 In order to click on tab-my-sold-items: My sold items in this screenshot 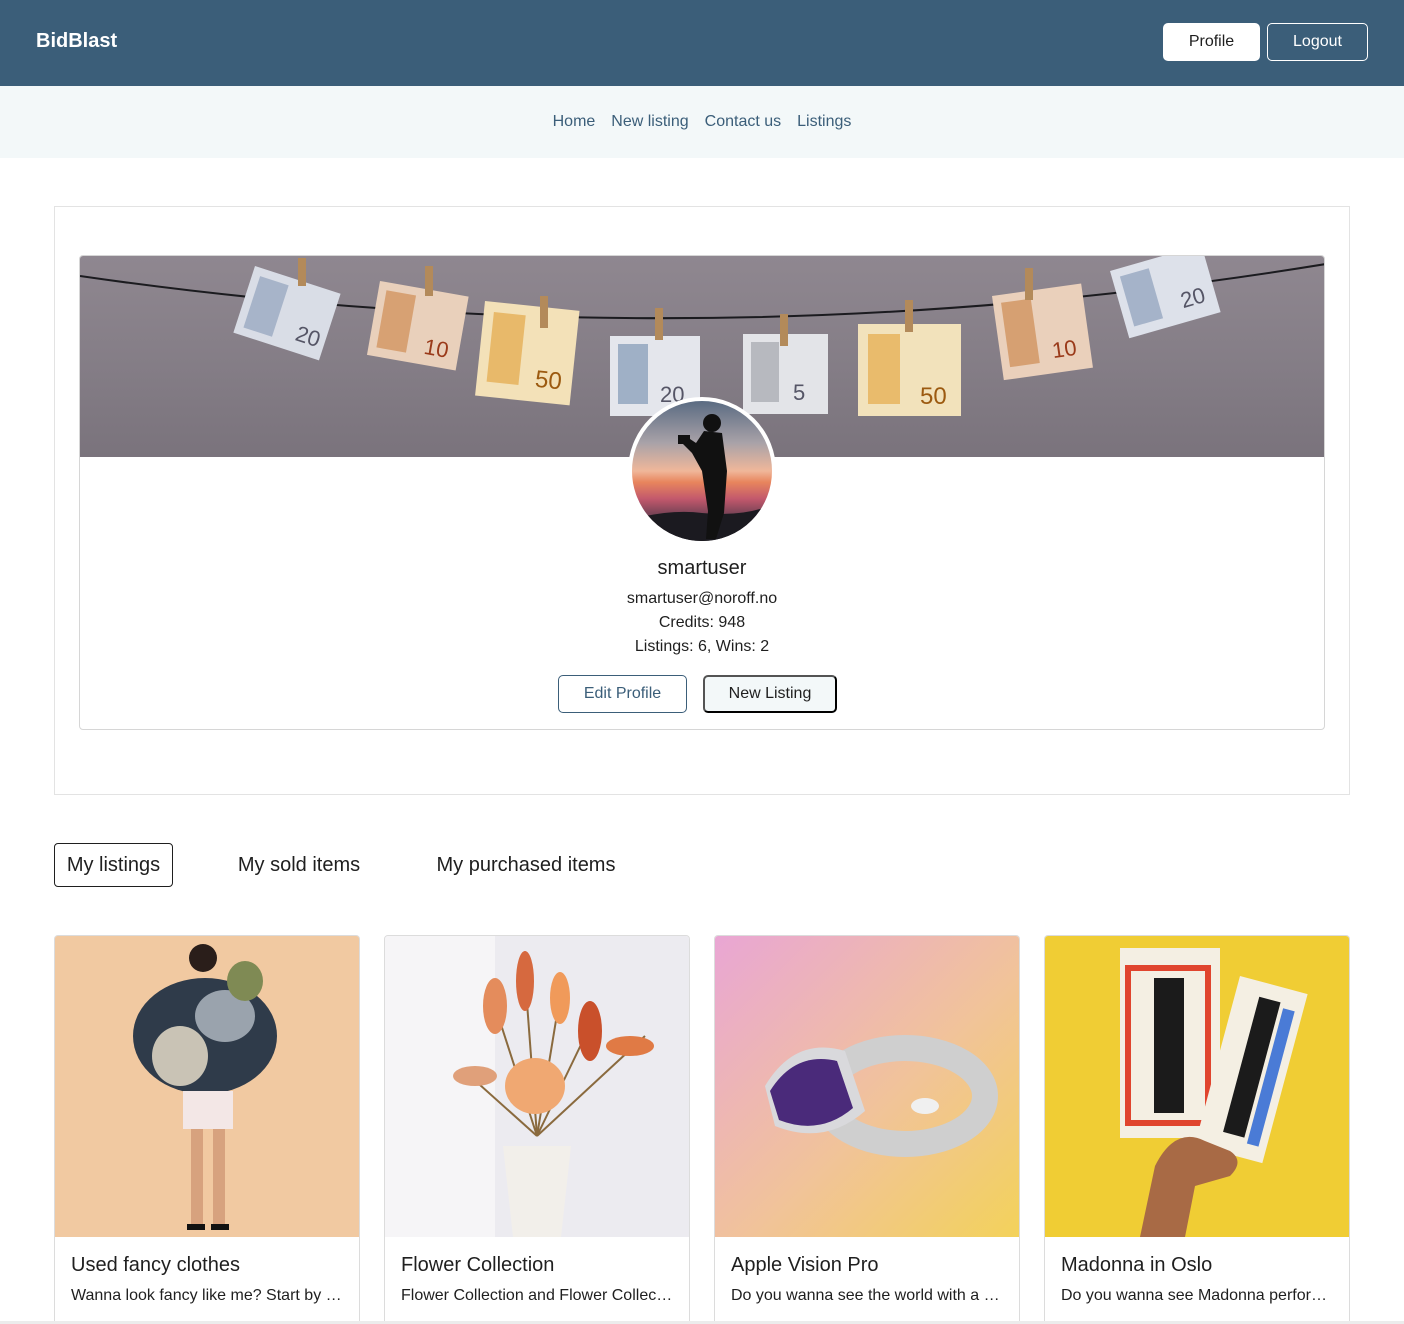, I will do `click(299, 865)`.